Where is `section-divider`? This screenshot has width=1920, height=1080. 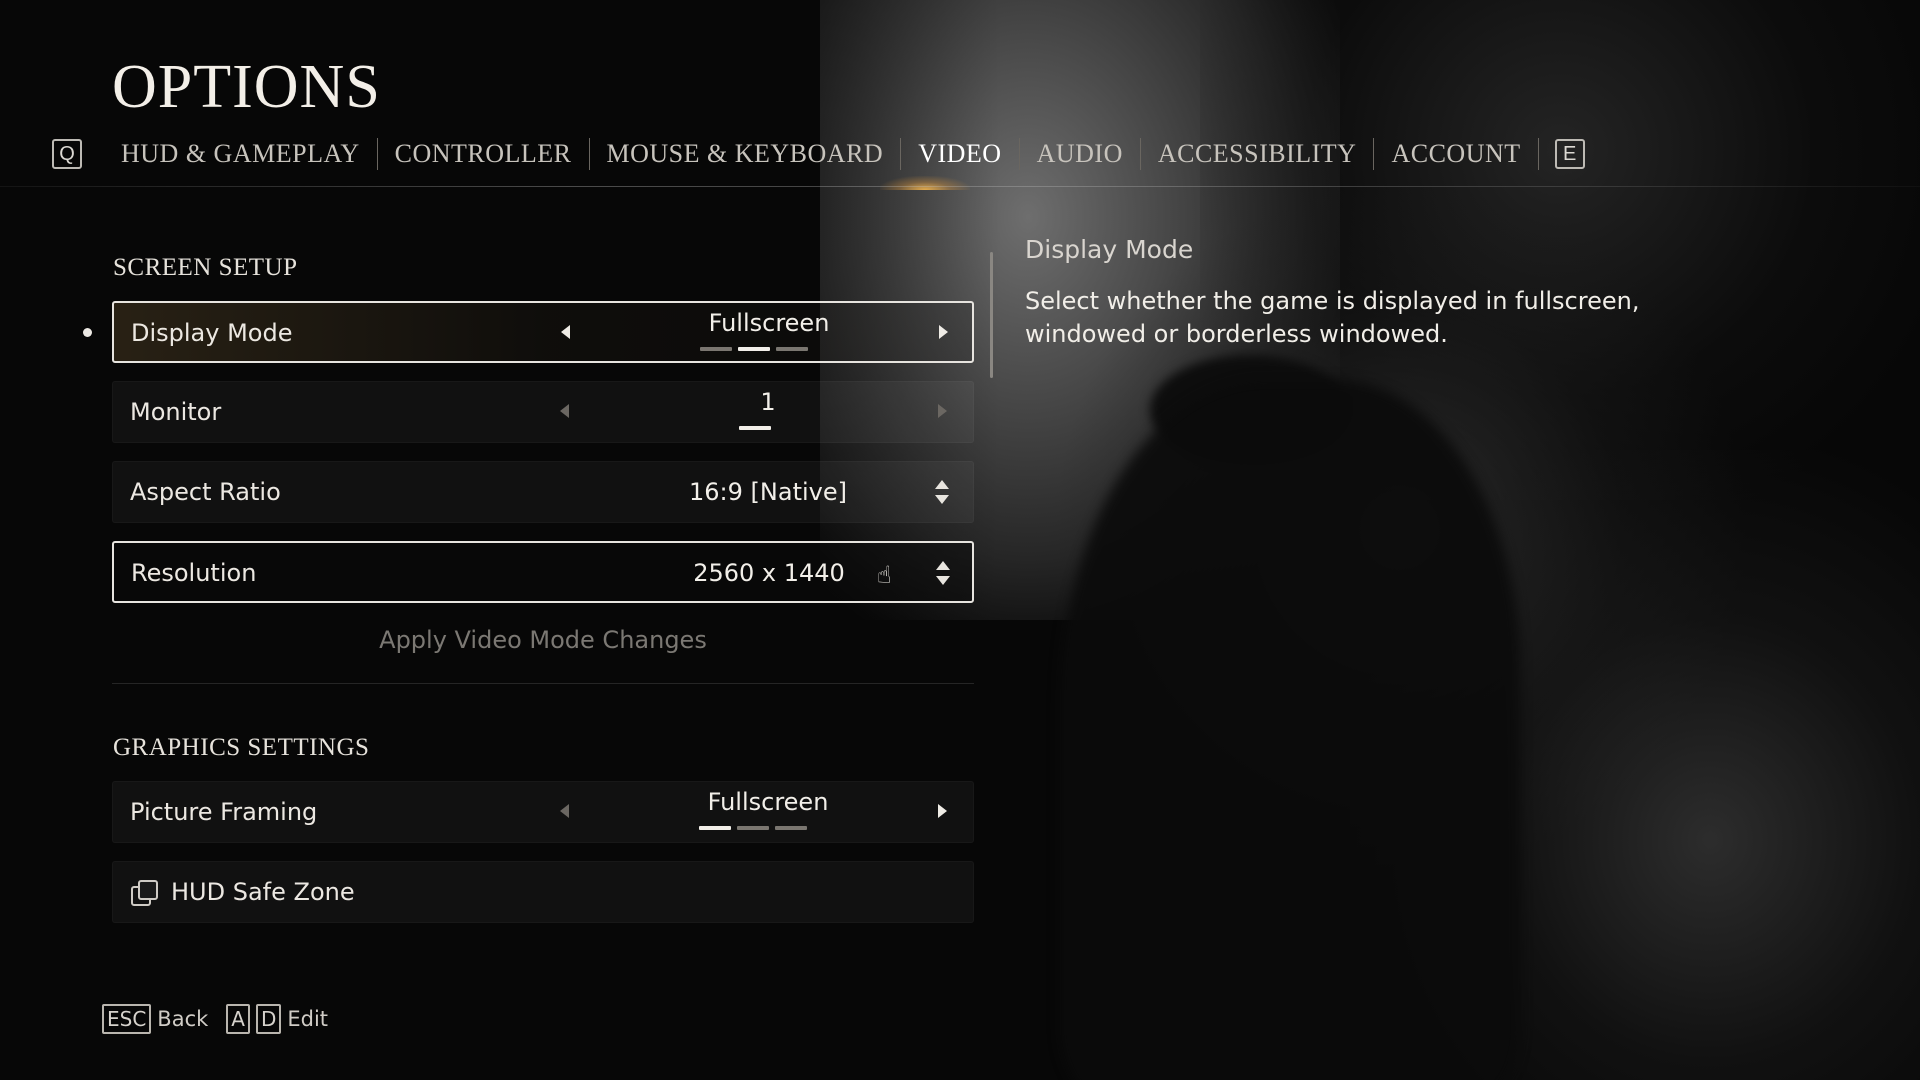
section-divider is located at coordinates (543, 683).